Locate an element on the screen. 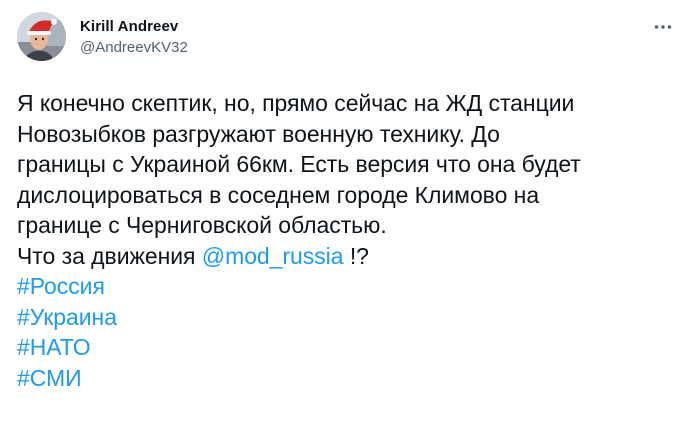  author-block: Kirill Andreev @AndreevKV32 is located at coordinates (134, 37).